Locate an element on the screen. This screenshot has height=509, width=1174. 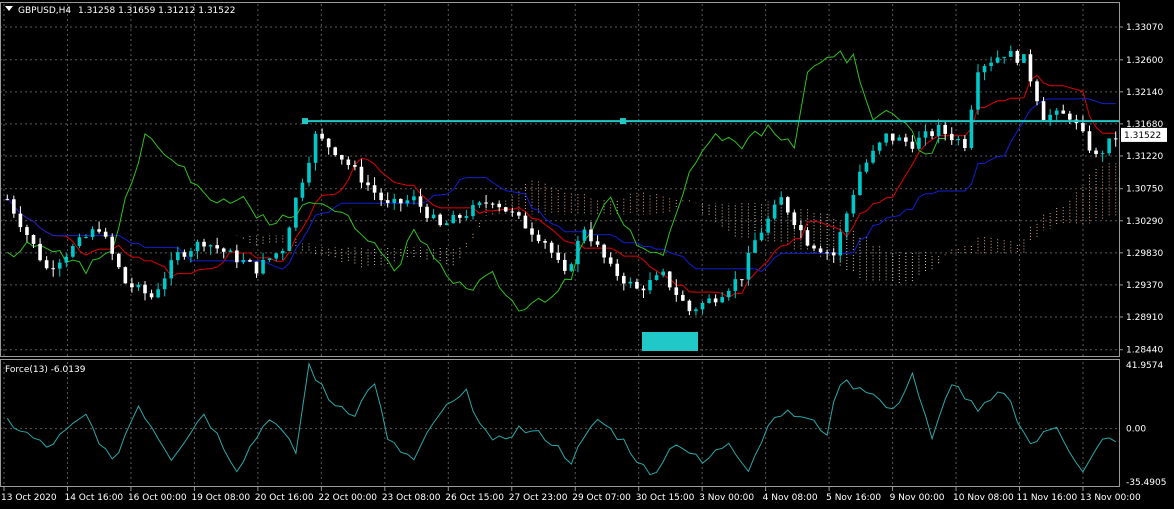
ohlc-label: 1.31258 1.31659 1.31212 1.31522 is located at coordinates (156, 11).